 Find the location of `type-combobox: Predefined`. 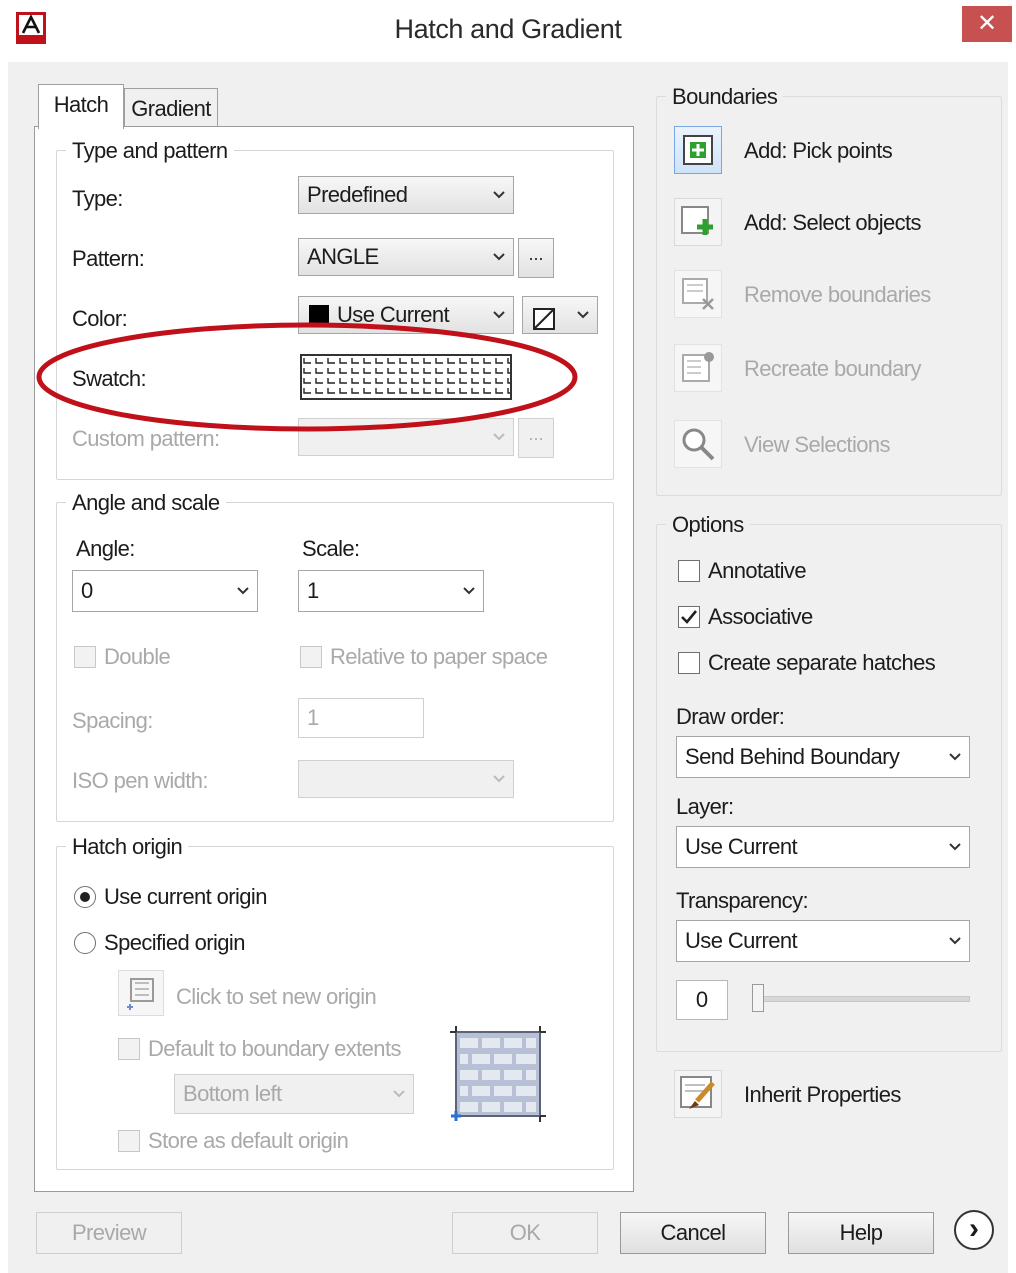

type-combobox: Predefined is located at coordinates (406, 195).